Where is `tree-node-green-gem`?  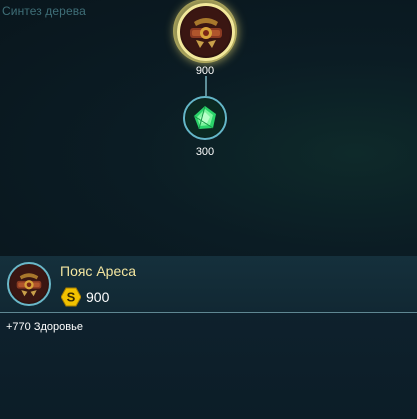 tree-node-green-gem is located at coordinates (205, 118).